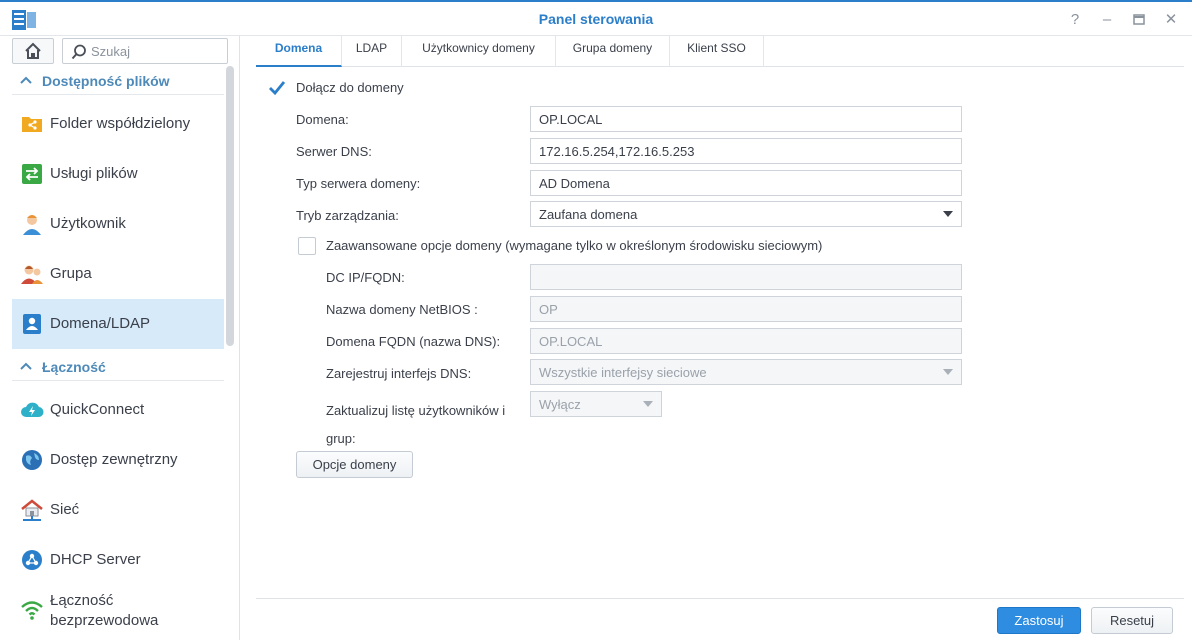 This screenshot has height=640, width=1192. Describe the element at coordinates (88, 223) in the screenshot. I see `sidebar-item-label: Użytkownik` at that location.